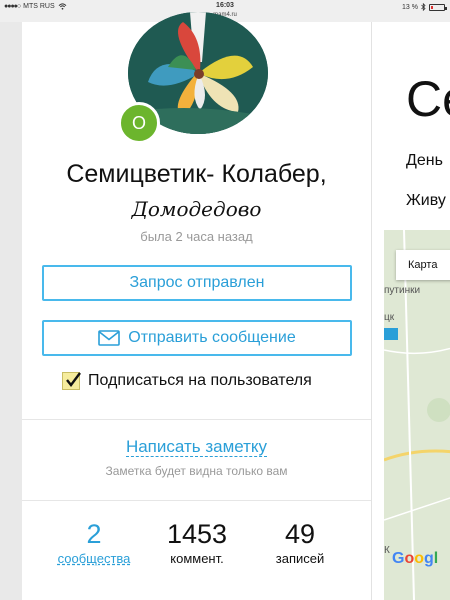  What do you see at coordinates (428, 99) in the screenshot?
I see `right-panel-title: Се` at bounding box center [428, 99].